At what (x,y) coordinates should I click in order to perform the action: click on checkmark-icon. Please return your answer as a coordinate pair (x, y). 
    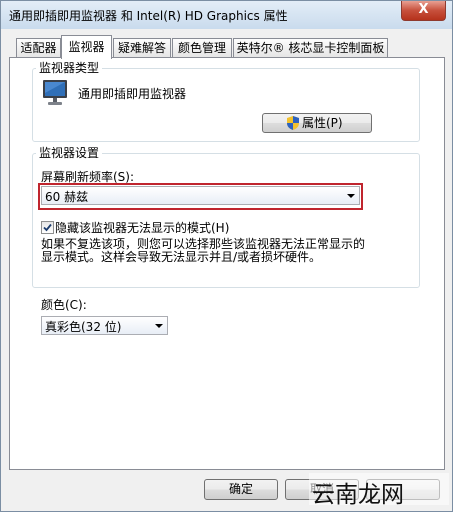
    Looking at the image, I should click on (47, 227).